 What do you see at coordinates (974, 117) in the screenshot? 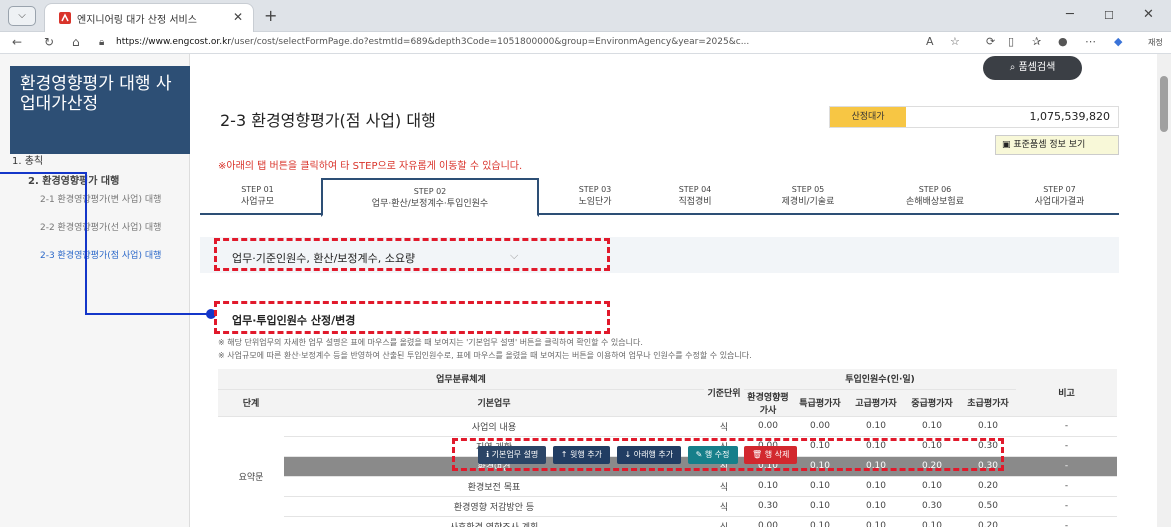
I see `cost-summary: 산정대가 1,075,539,820` at bounding box center [974, 117].